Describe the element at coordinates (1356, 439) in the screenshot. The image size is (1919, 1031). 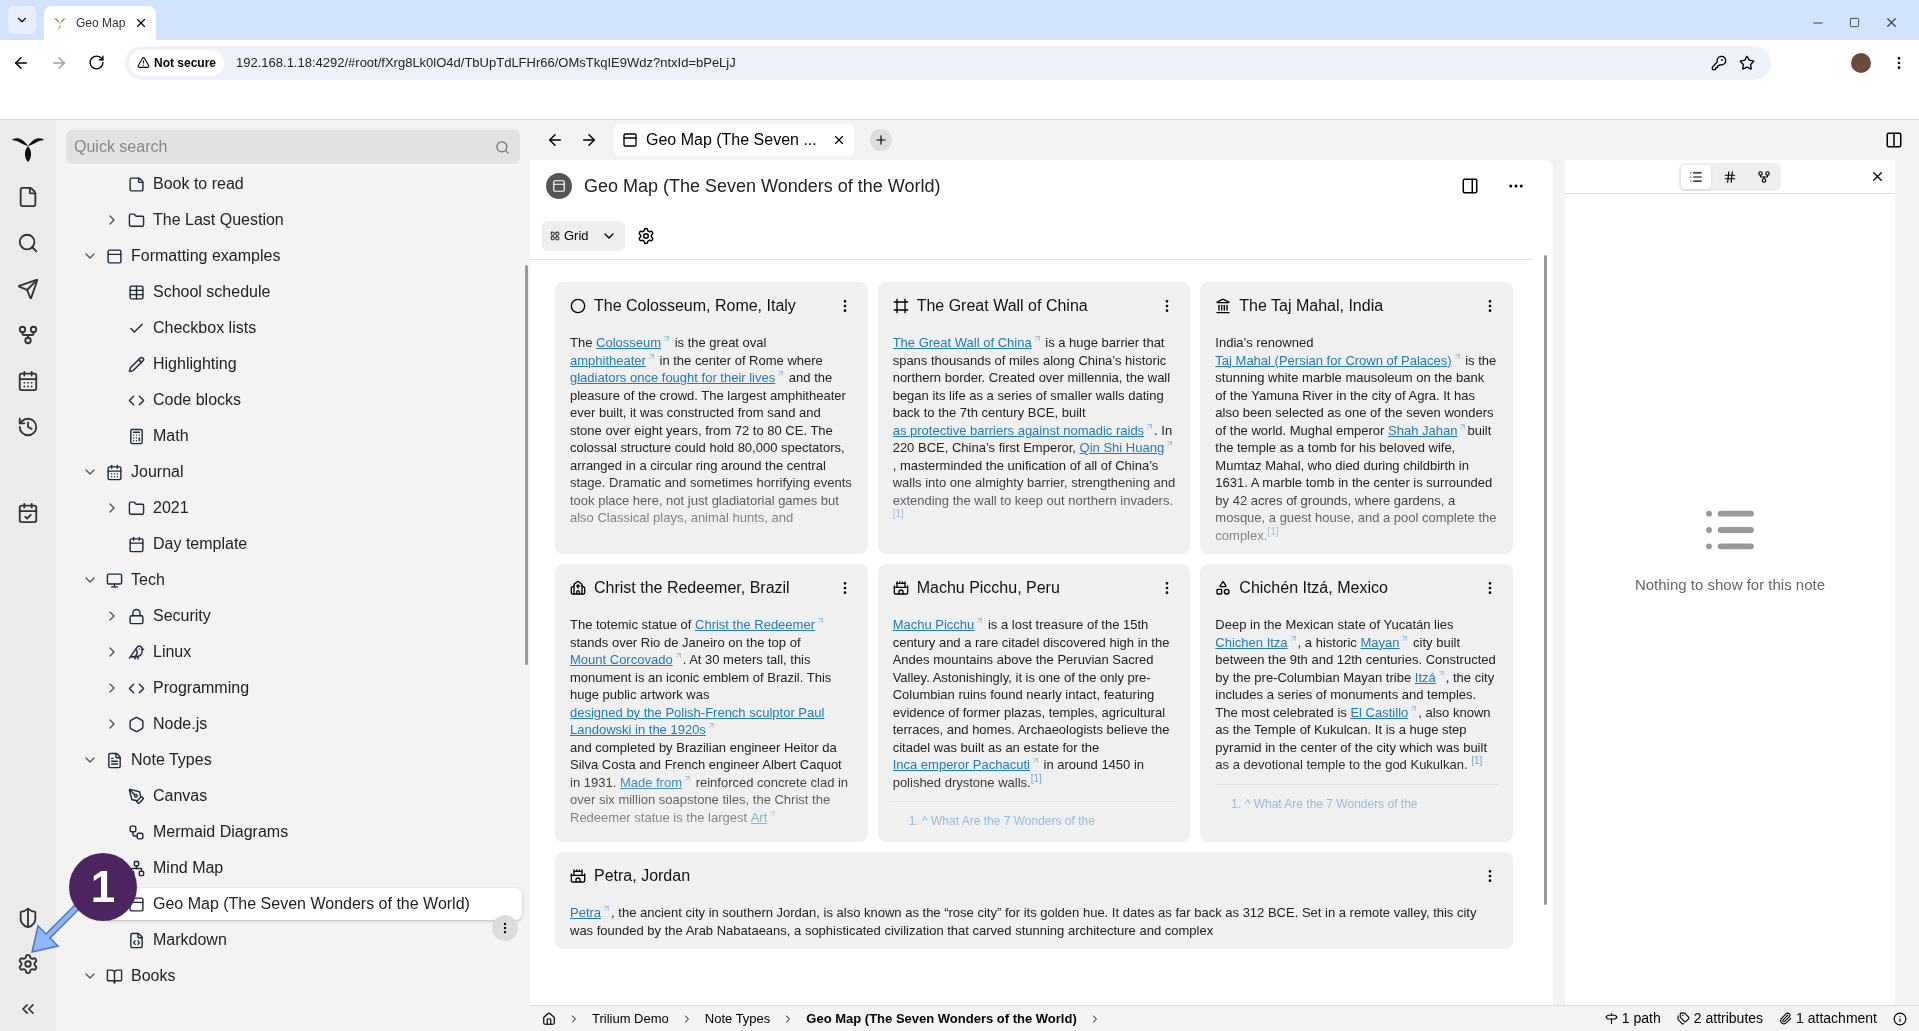
I see `card-description: India’s renowned Taj Mahal (Persian for Crown of Palaces) is the stunning white marble mausoleum on the bank of the Yamuna River in the city of Agra. It has also been selected as one of the seven wonders of the world. Mughal emperor Shah Jahan built the temple as a tomb for his beloved wife, Mumtaz Mahal, who died during childbirth in 1631. A marble tomb in the center is surrounded by 42 acres of grounds, where gardens, a mosque, a guest house, and a pool complete the complex.$^{[1]}$` at that location.